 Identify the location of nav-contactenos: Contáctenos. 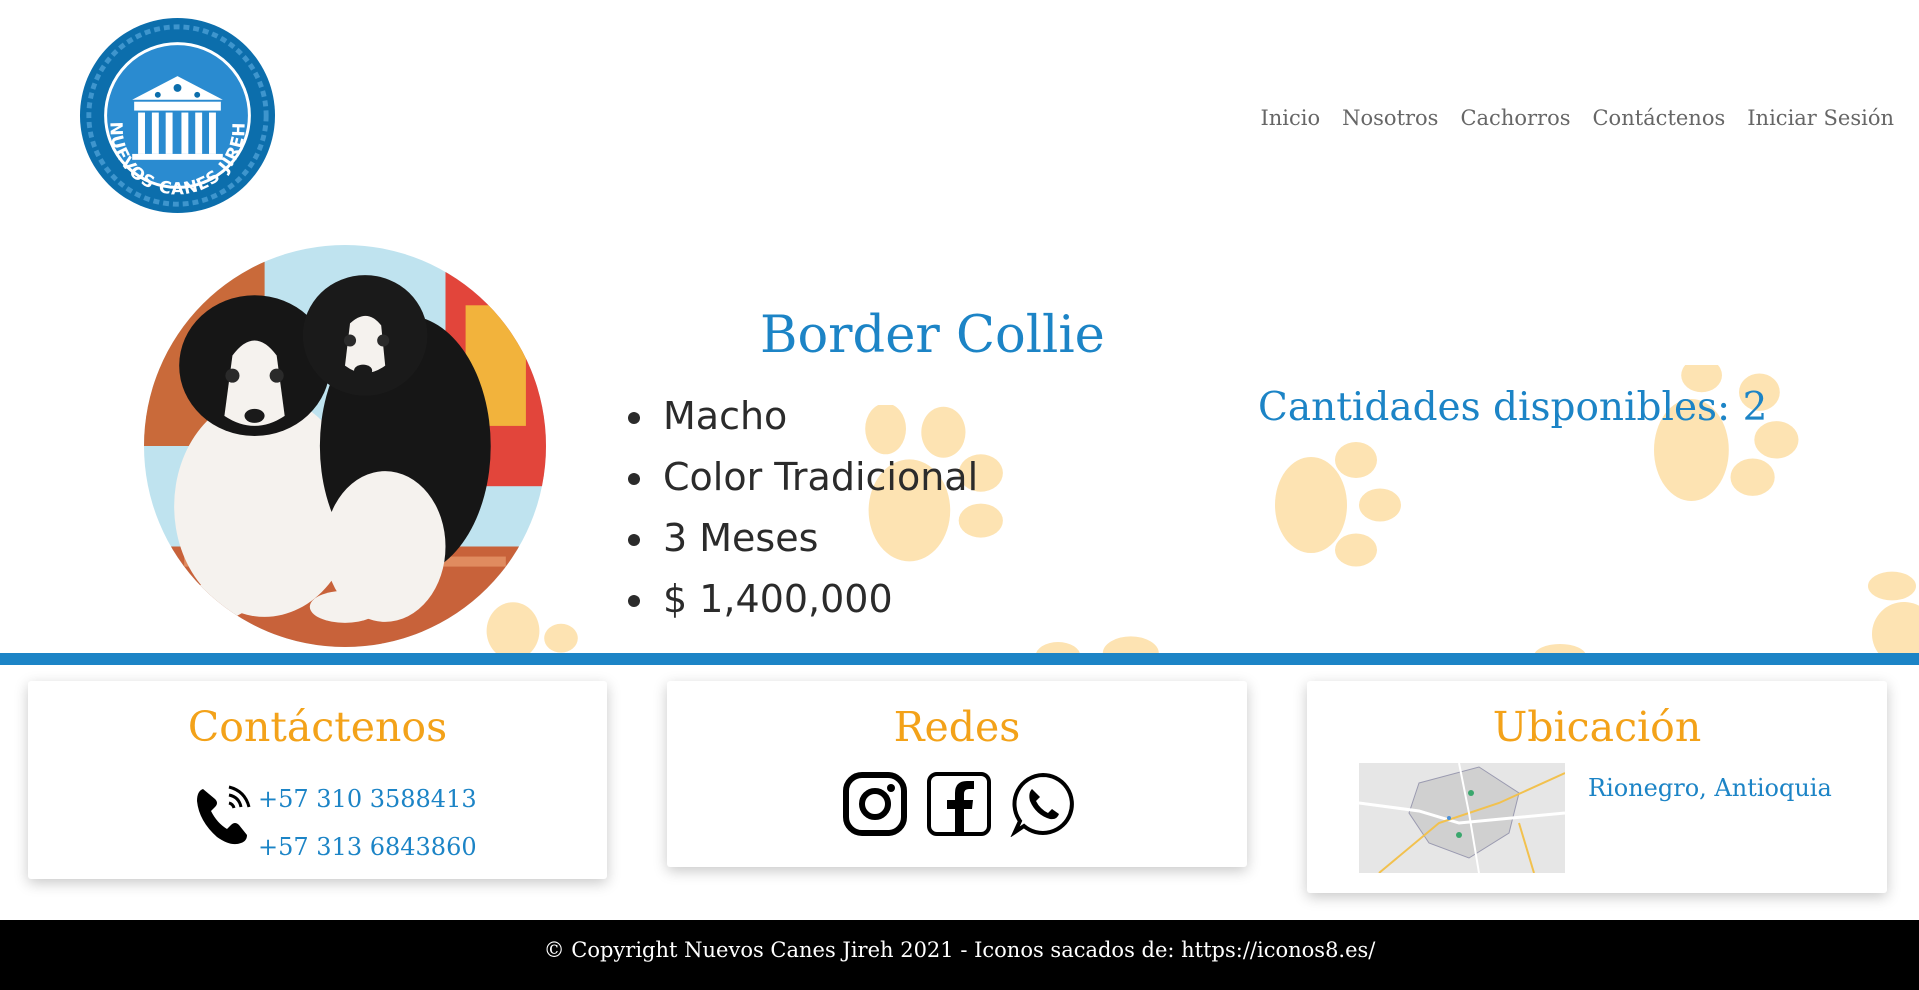
(1658, 118).